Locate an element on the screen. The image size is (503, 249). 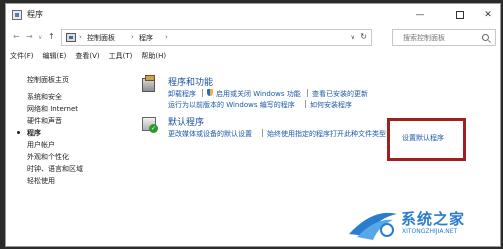
sidebar-item-clock-language: 时钟、语言和区域 is located at coordinates (55, 169).